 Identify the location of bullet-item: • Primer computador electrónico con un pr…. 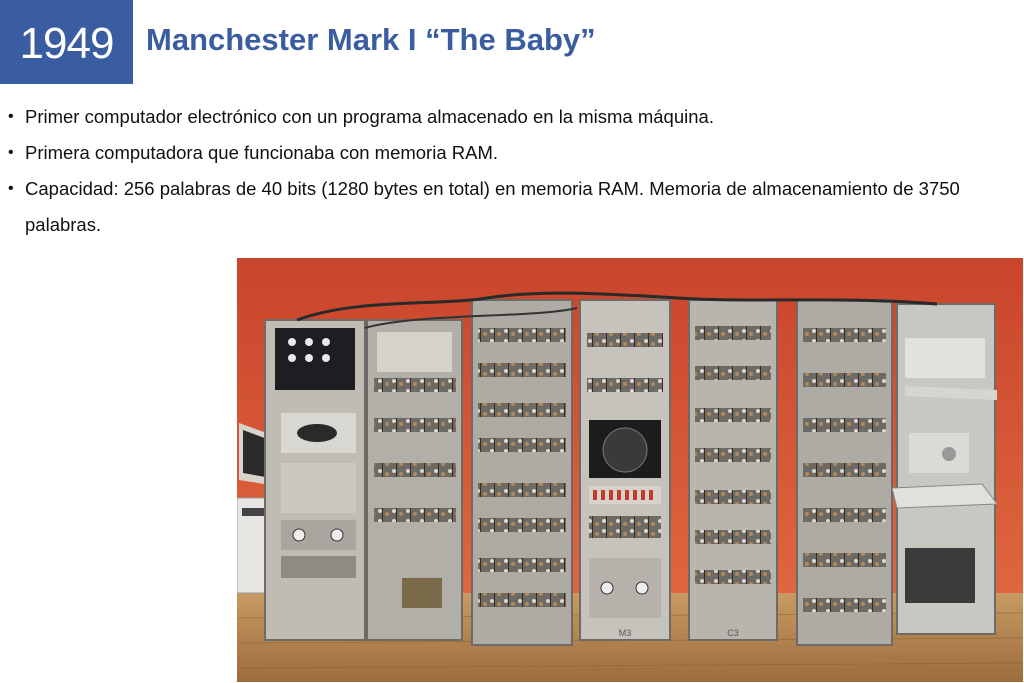
(508, 117).